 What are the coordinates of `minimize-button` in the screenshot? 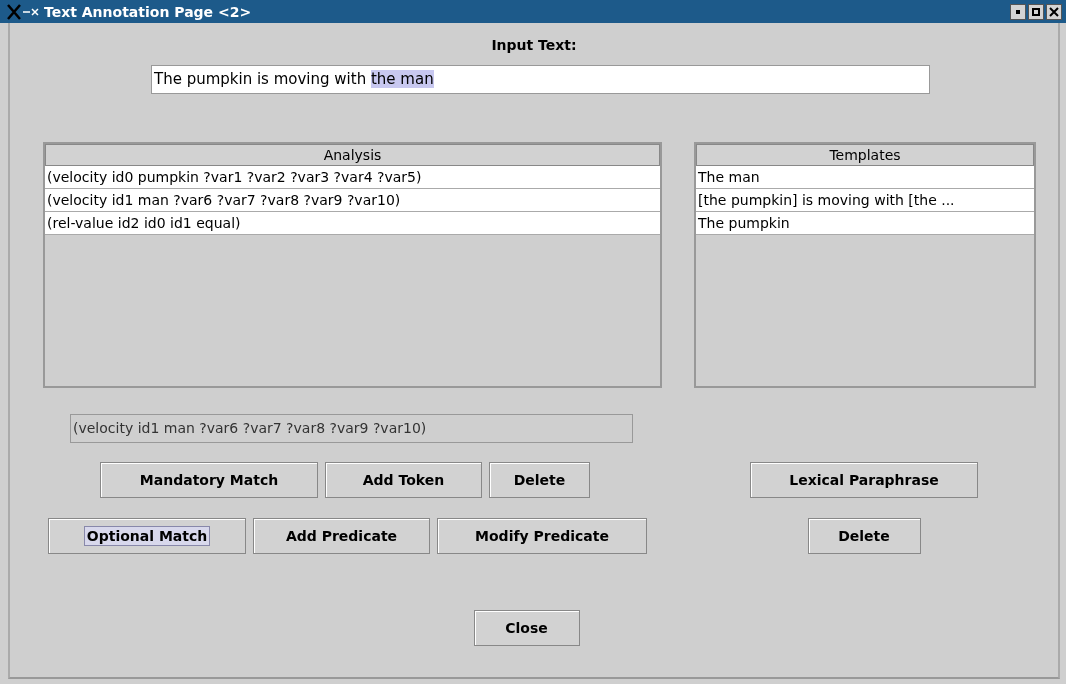 It's located at (1018, 11).